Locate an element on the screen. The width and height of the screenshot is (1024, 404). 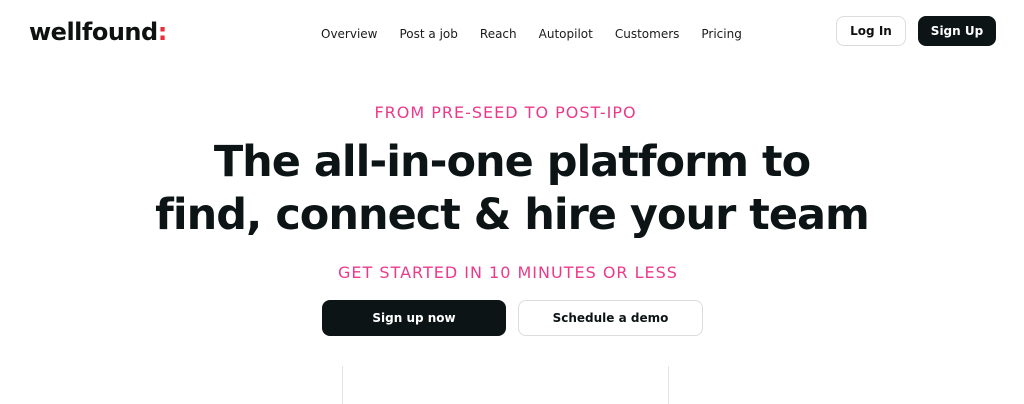
signup-button: Sign Up is located at coordinates (957, 31).